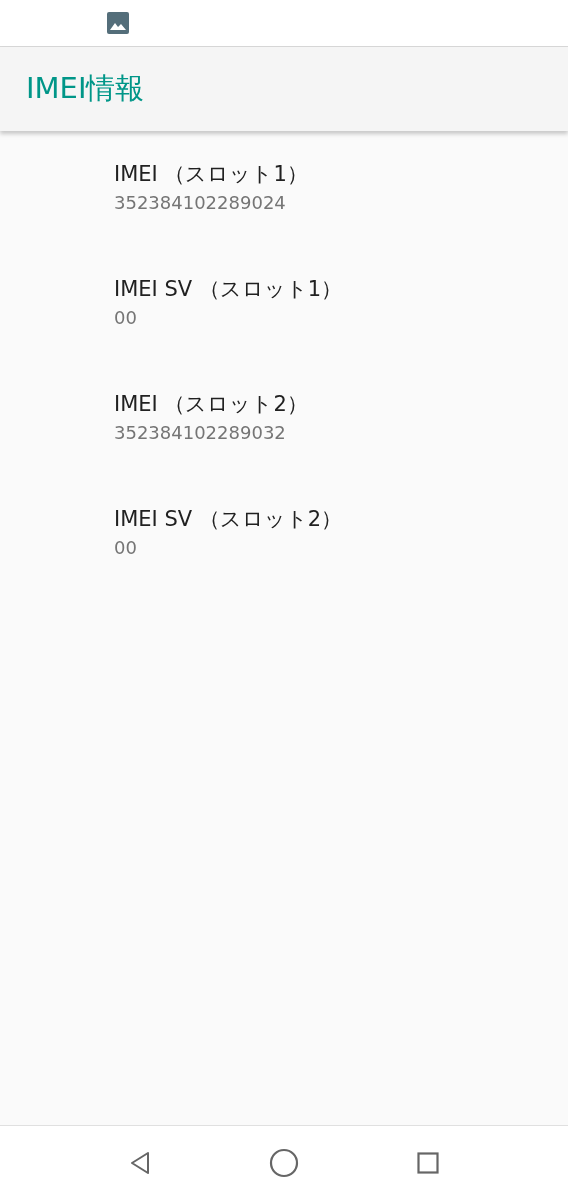  Describe the element at coordinates (284, 331) in the screenshot. I see `list-item: IMEI SV （スロット1） 00` at that location.